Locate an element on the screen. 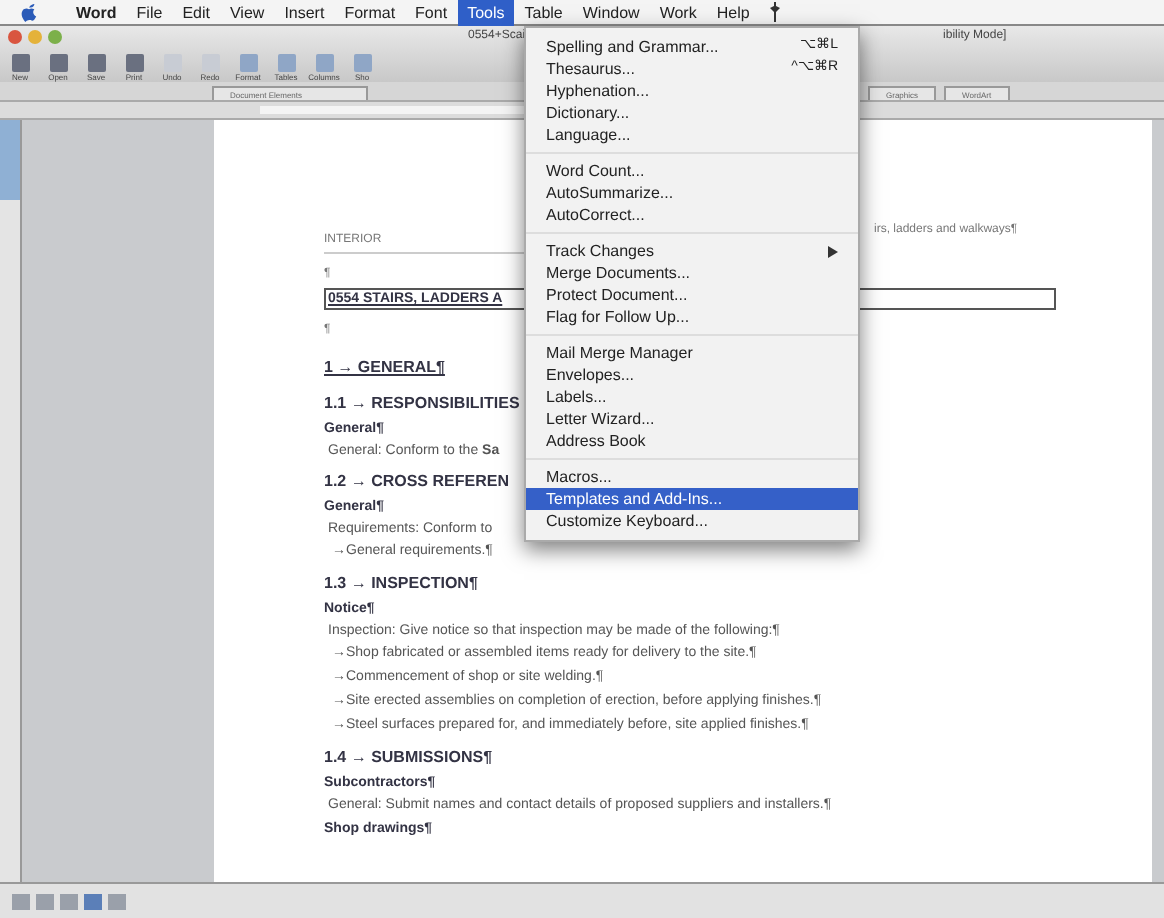 The height and width of the screenshot is (918, 1164). heading: 1.1 → RESPONSIBILITIES is located at coordinates (422, 404).